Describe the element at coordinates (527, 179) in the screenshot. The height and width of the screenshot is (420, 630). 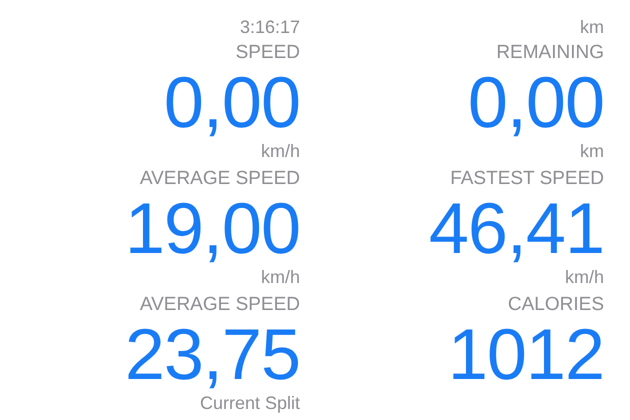
I see `metric-label: FASTEST SPEED` at that location.